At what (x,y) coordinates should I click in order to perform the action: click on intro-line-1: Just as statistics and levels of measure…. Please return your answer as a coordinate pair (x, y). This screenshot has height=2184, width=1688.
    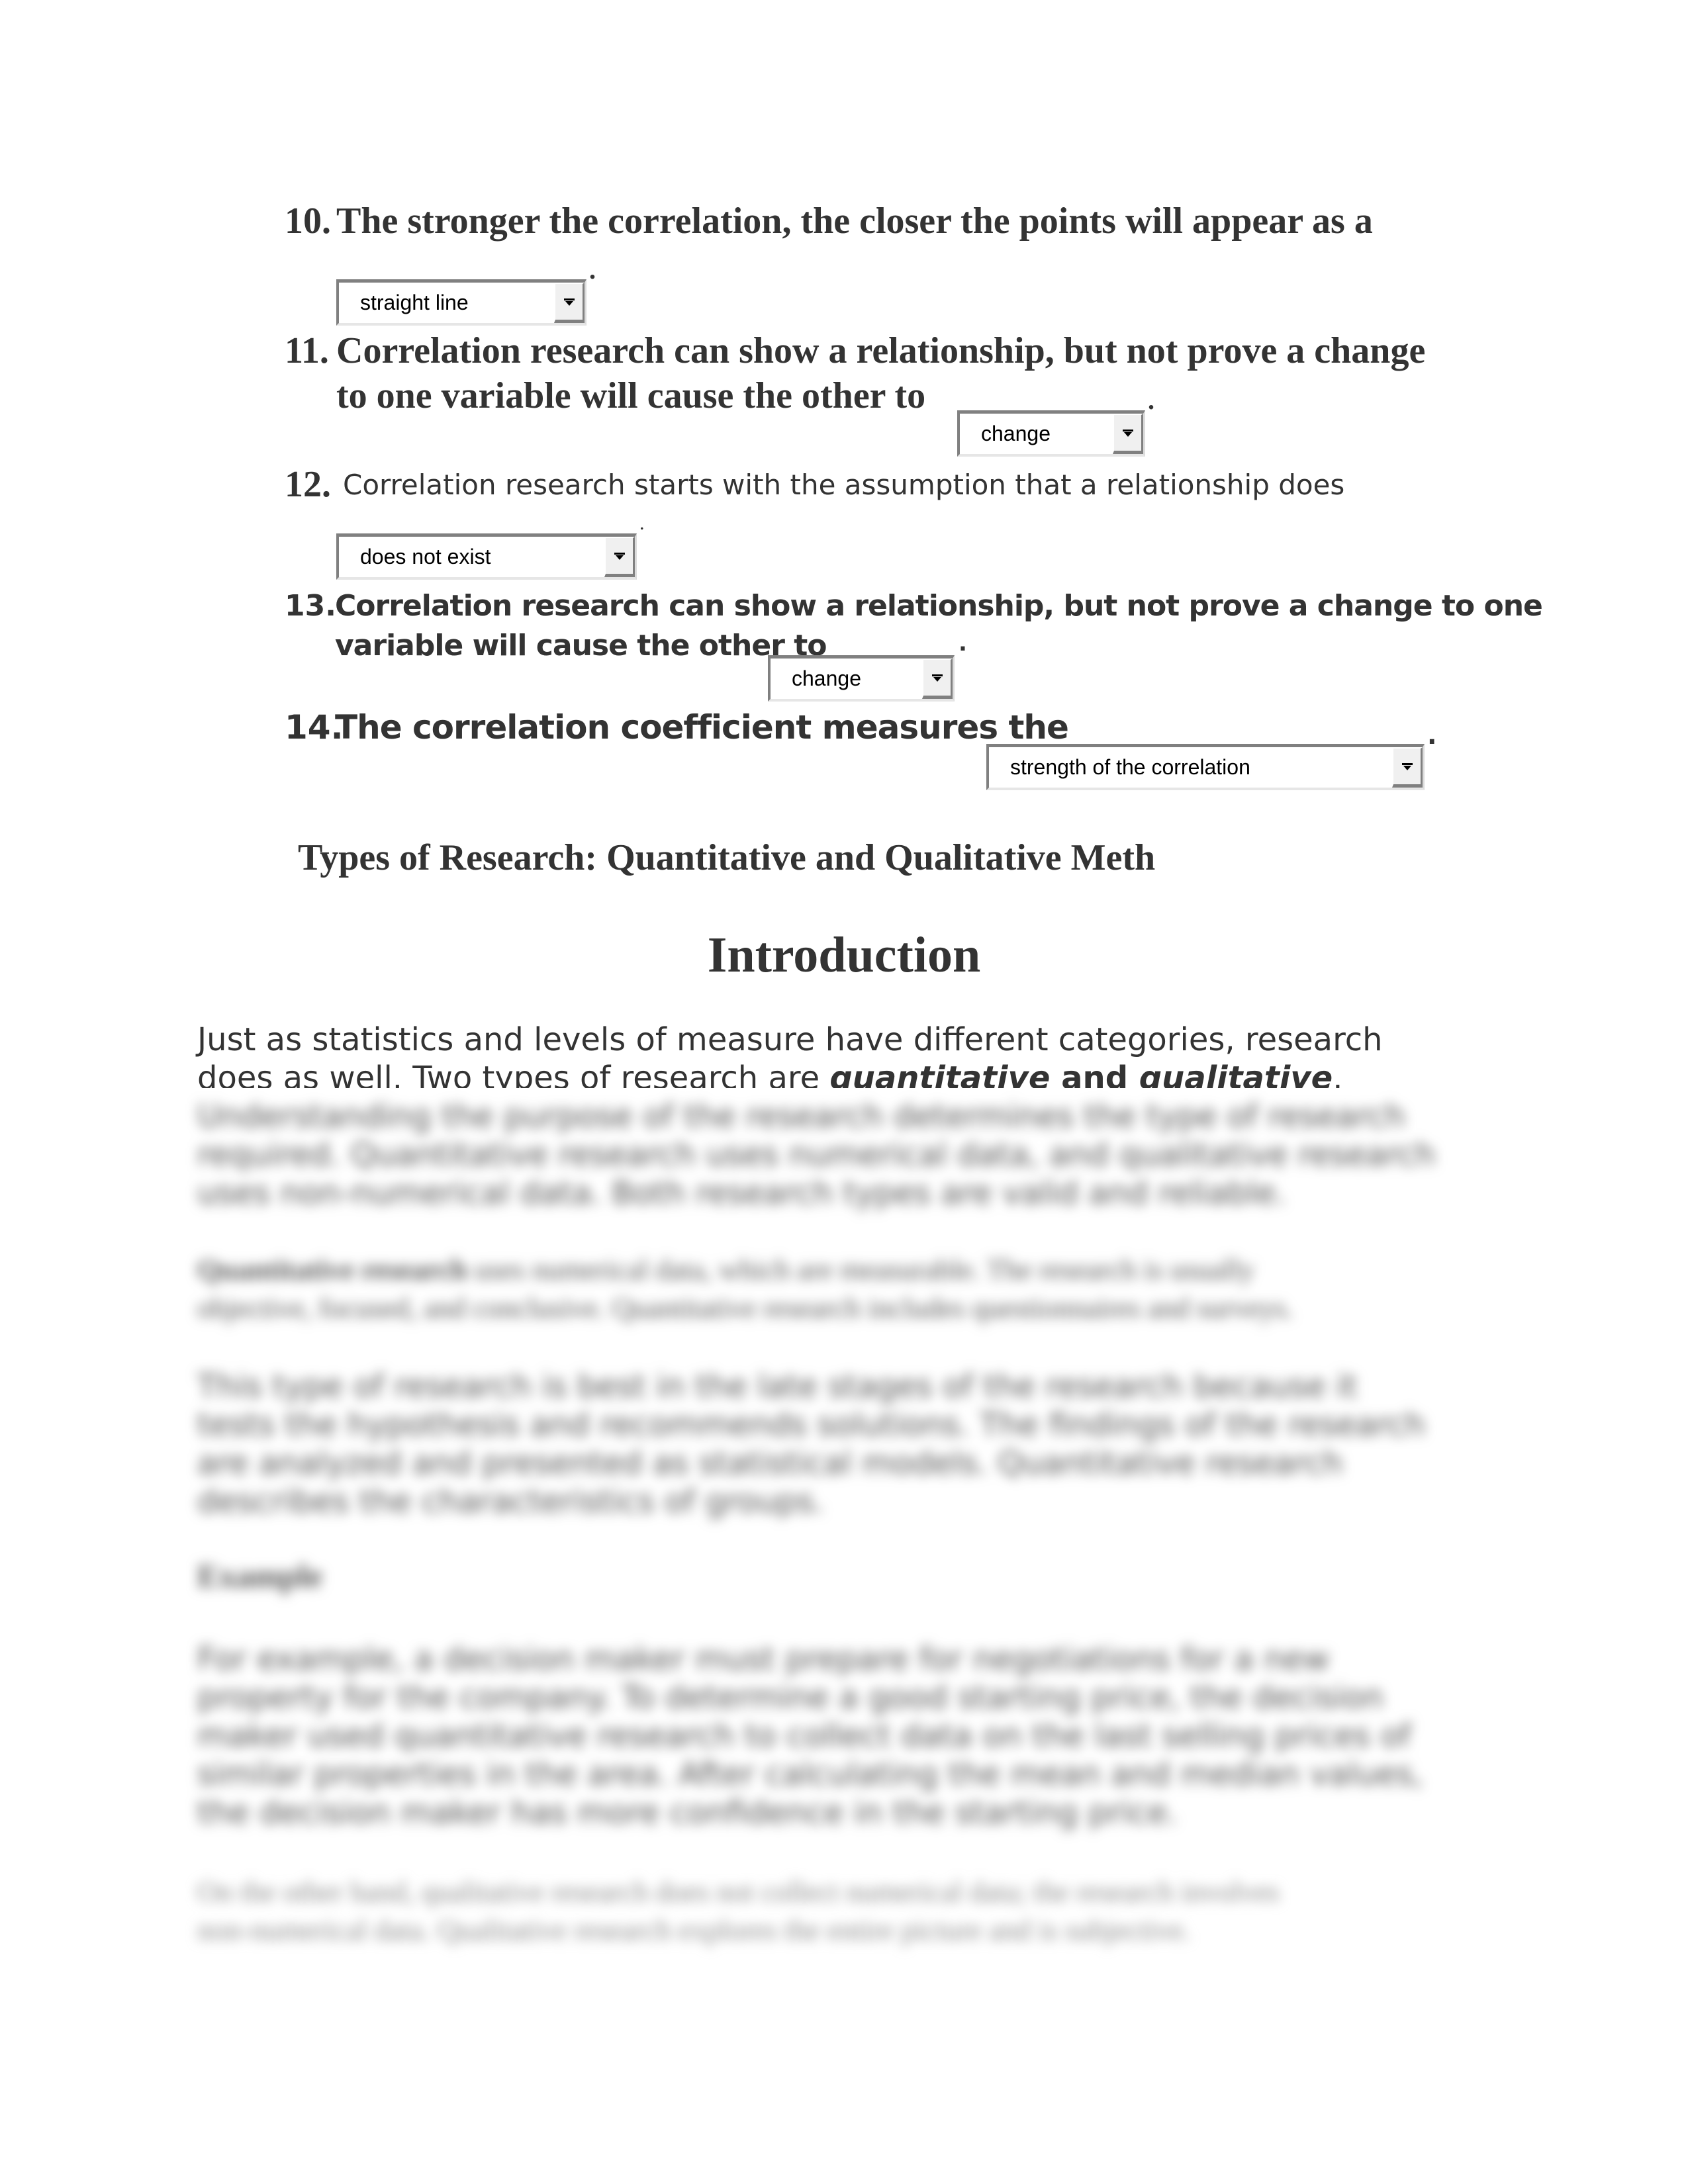
    Looking at the image, I should click on (790, 1039).